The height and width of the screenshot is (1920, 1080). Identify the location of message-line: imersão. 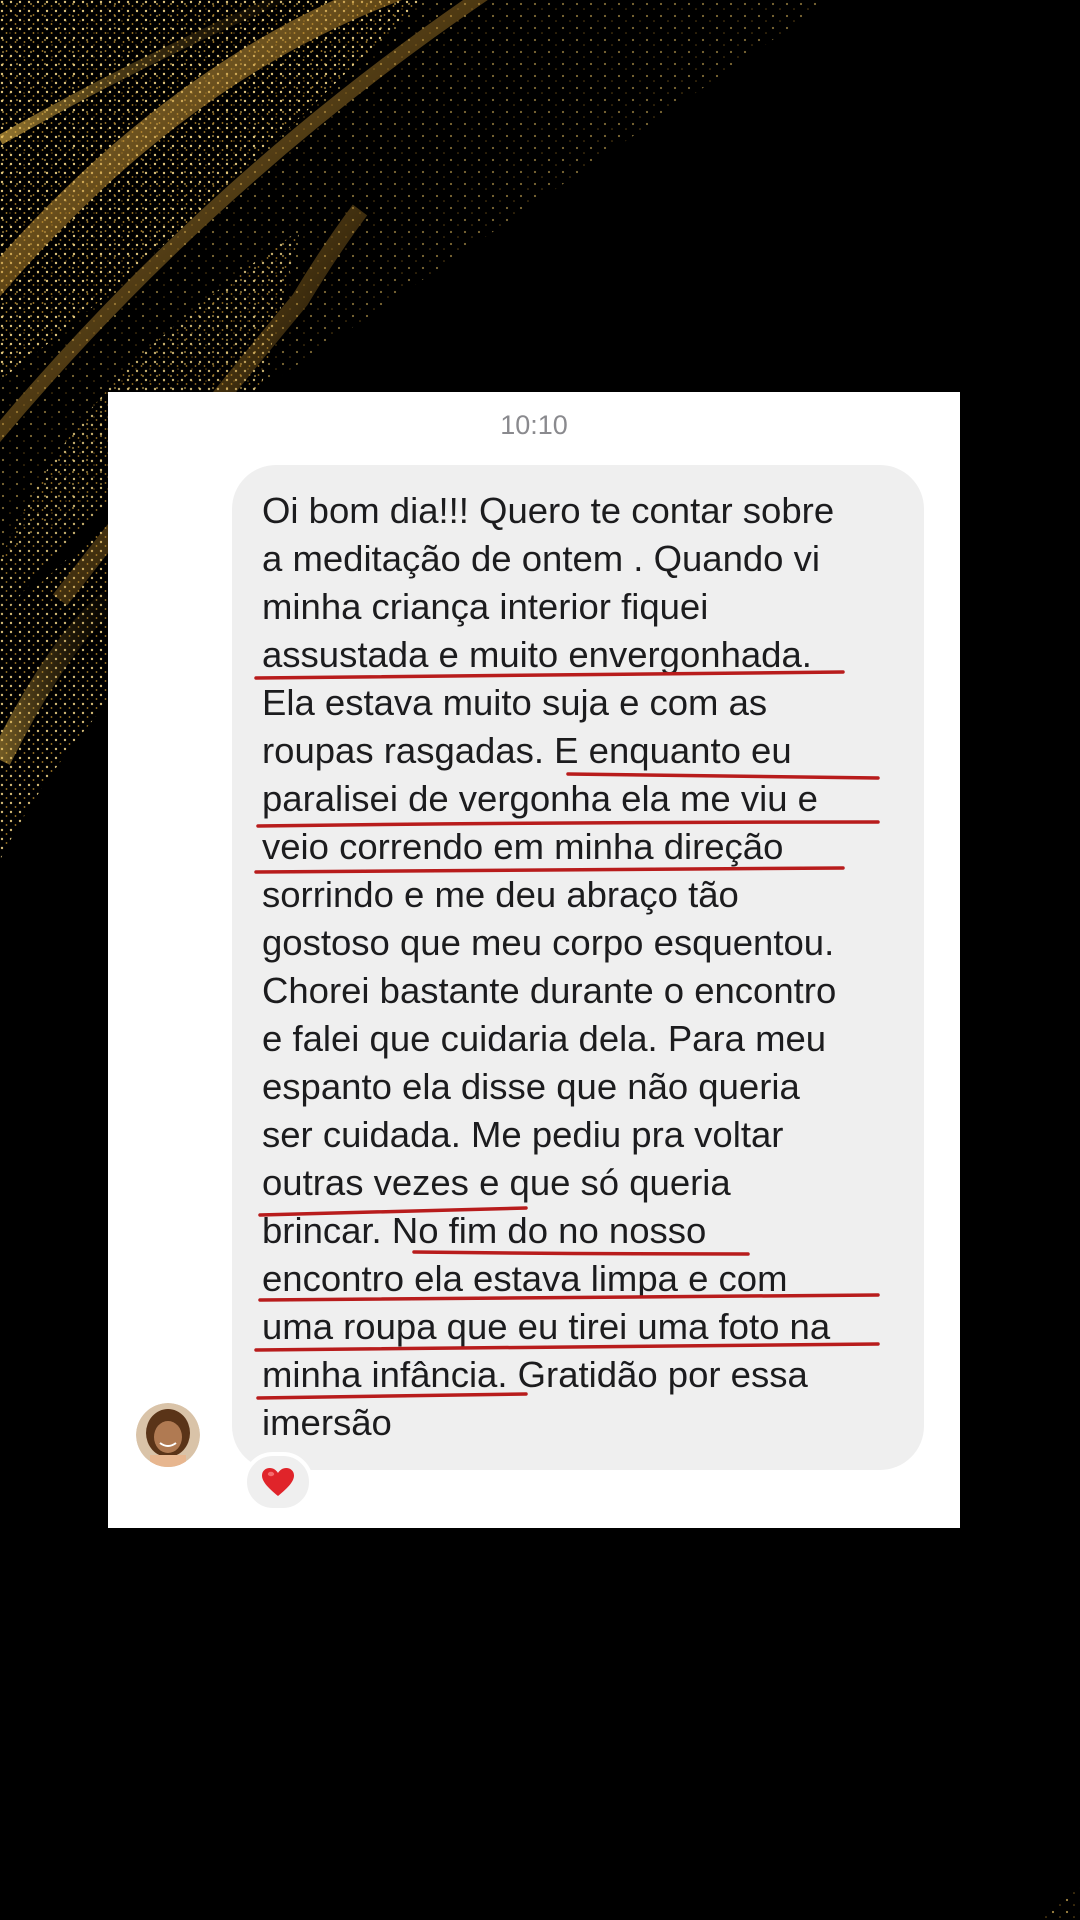
(327, 1422).